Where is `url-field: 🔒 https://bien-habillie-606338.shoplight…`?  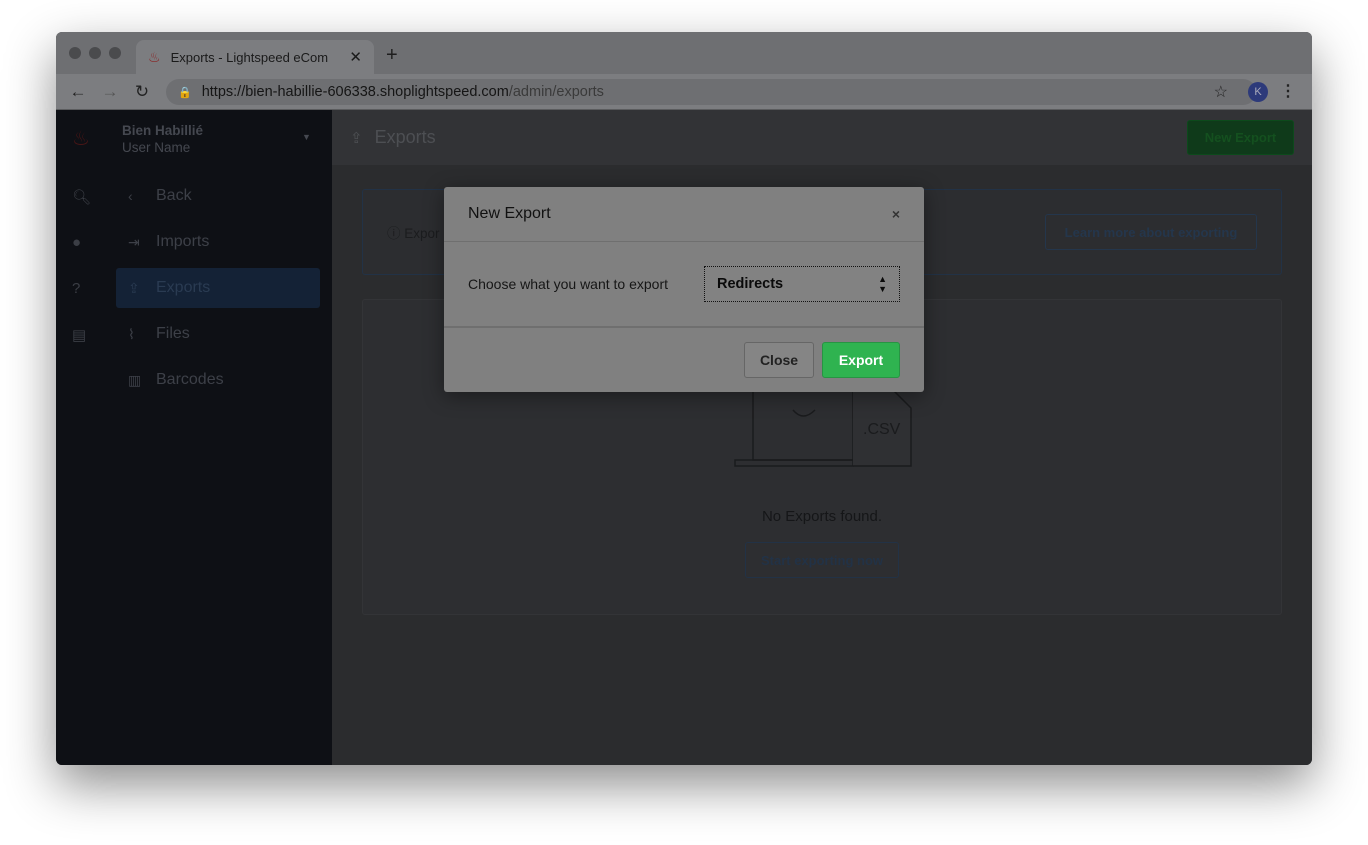 url-field: 🔒 https://bien-habillie-606338.shoplight… is located at coordinates (711, 92).